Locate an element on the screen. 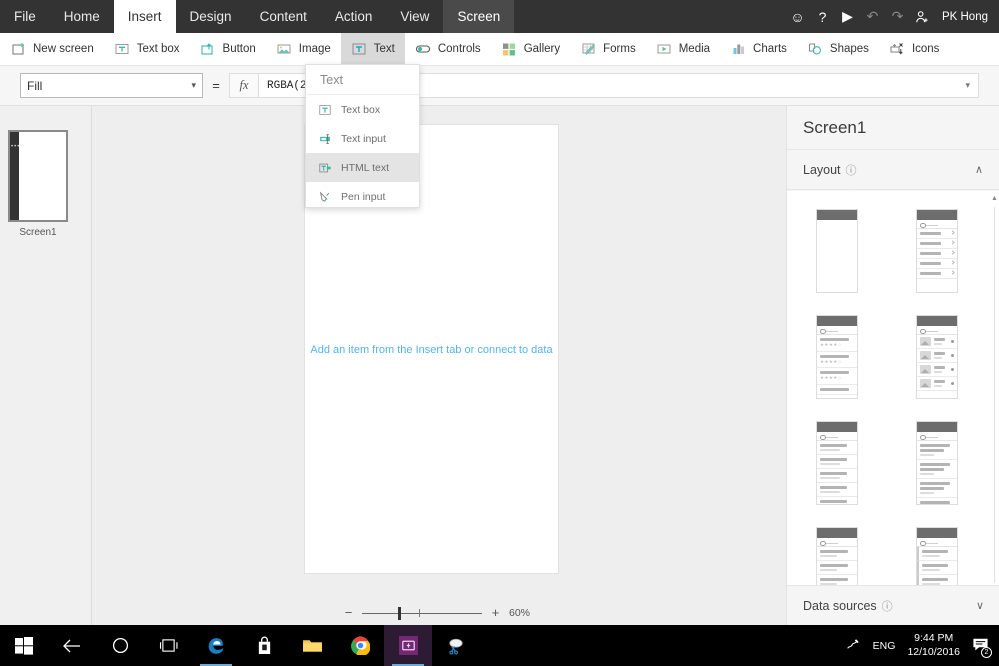 The image size is (999, 666). zoom-out-button: − is located at coordinates (348, 612).